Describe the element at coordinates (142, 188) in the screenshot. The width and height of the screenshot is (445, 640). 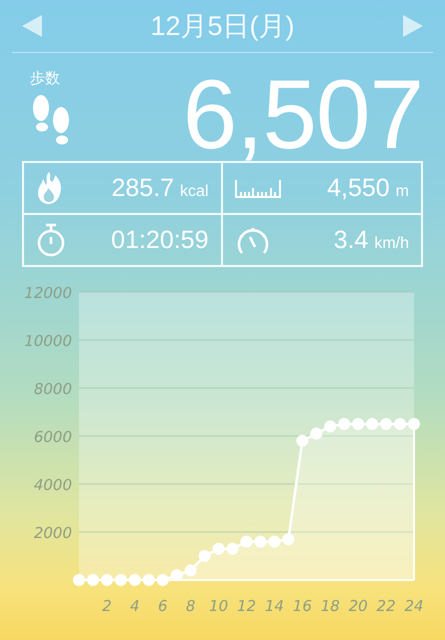
I see `stat-value: 285.7` at that location.